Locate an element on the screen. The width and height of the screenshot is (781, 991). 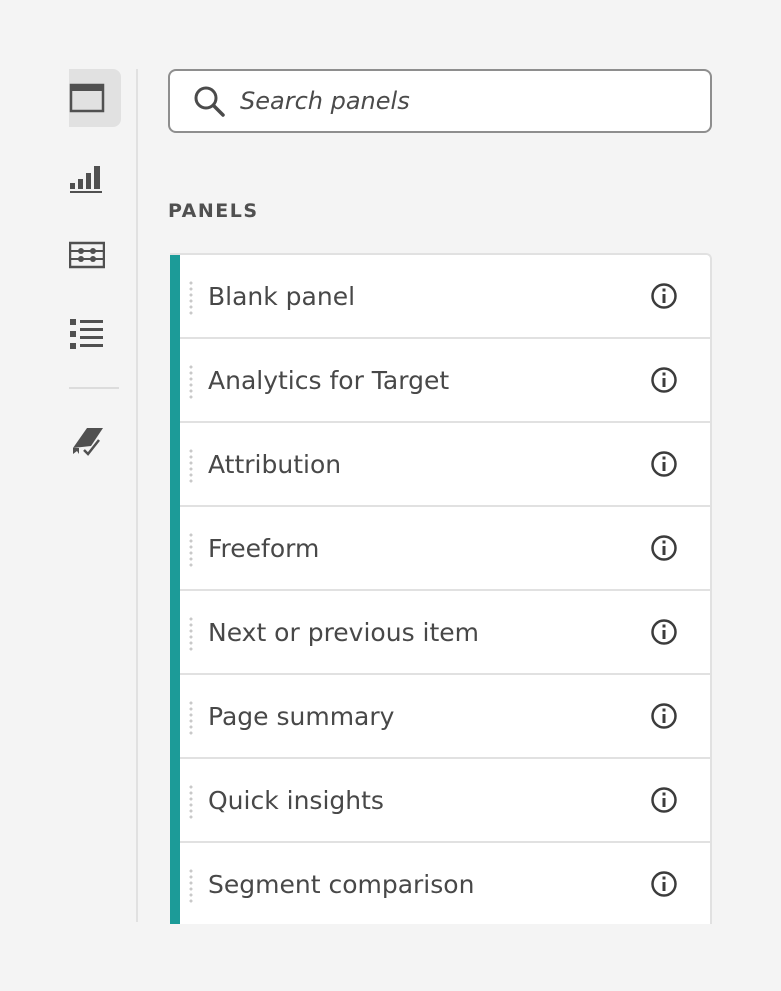
list-icon is located at coordinates (86, 334).